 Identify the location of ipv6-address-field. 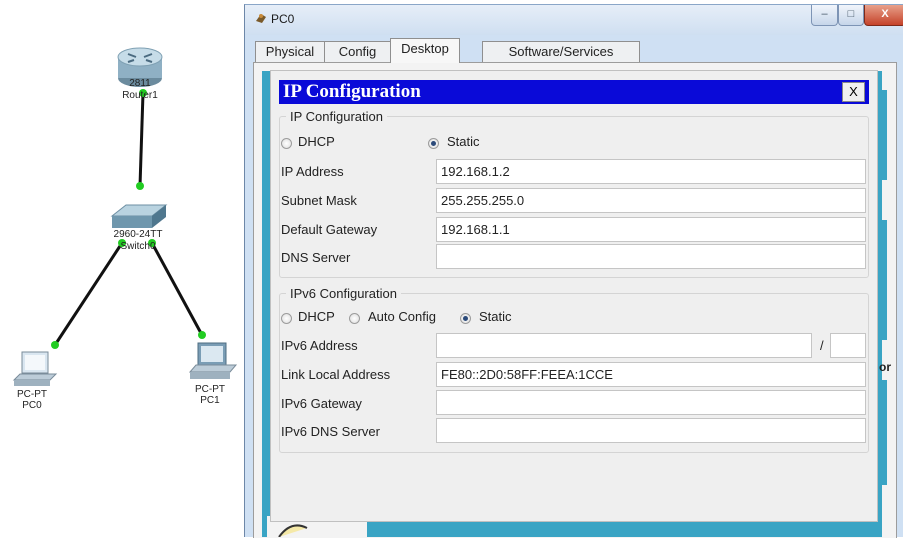
(624, 345).